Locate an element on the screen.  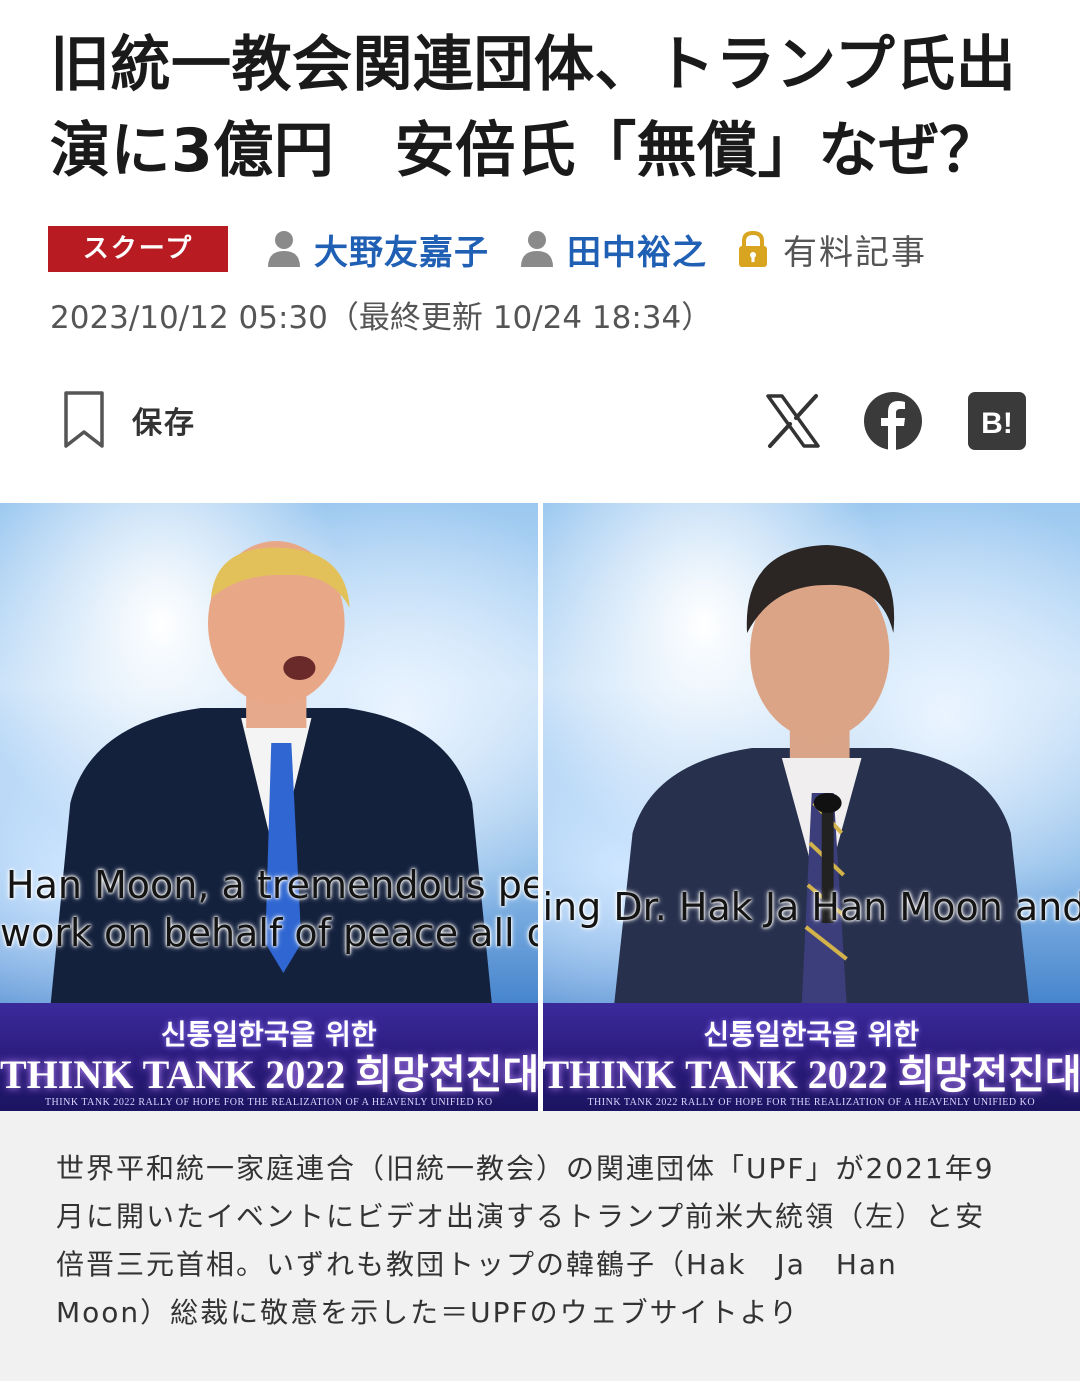
video-subtitle-right-1: ing Dr. Hak Ja Han Moon and is located at coordinates (811, 907).